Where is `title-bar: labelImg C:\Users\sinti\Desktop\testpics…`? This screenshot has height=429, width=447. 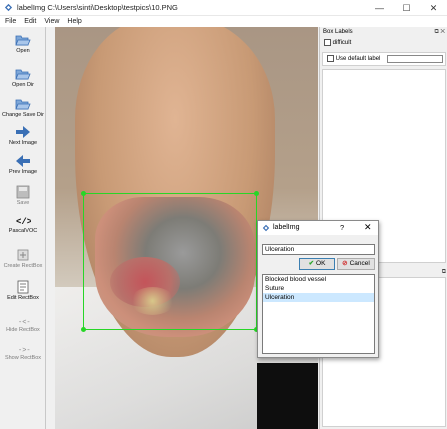
title-bar: labelImg C:\Users\sinti\Desktop\testpics… is located at coordinates (223, 8).